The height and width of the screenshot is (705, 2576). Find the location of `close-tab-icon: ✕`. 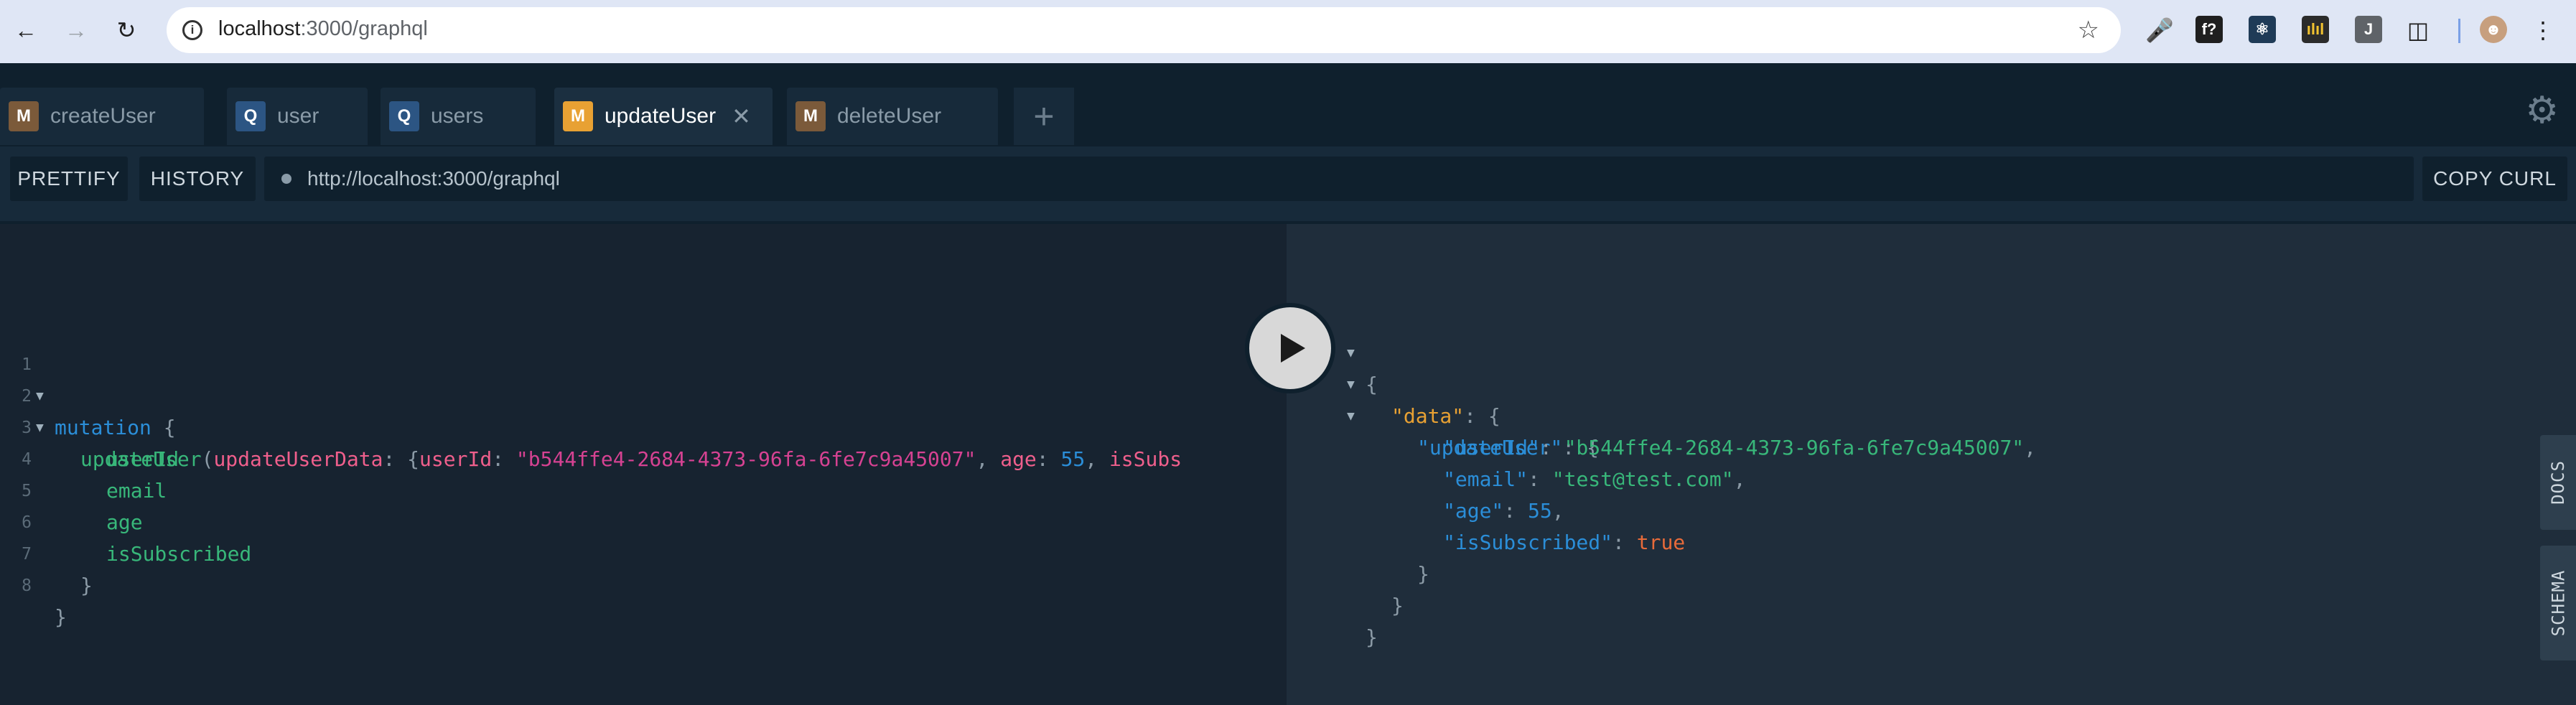

close-tab-icon: ✕ is located at coordinates (741, 116).